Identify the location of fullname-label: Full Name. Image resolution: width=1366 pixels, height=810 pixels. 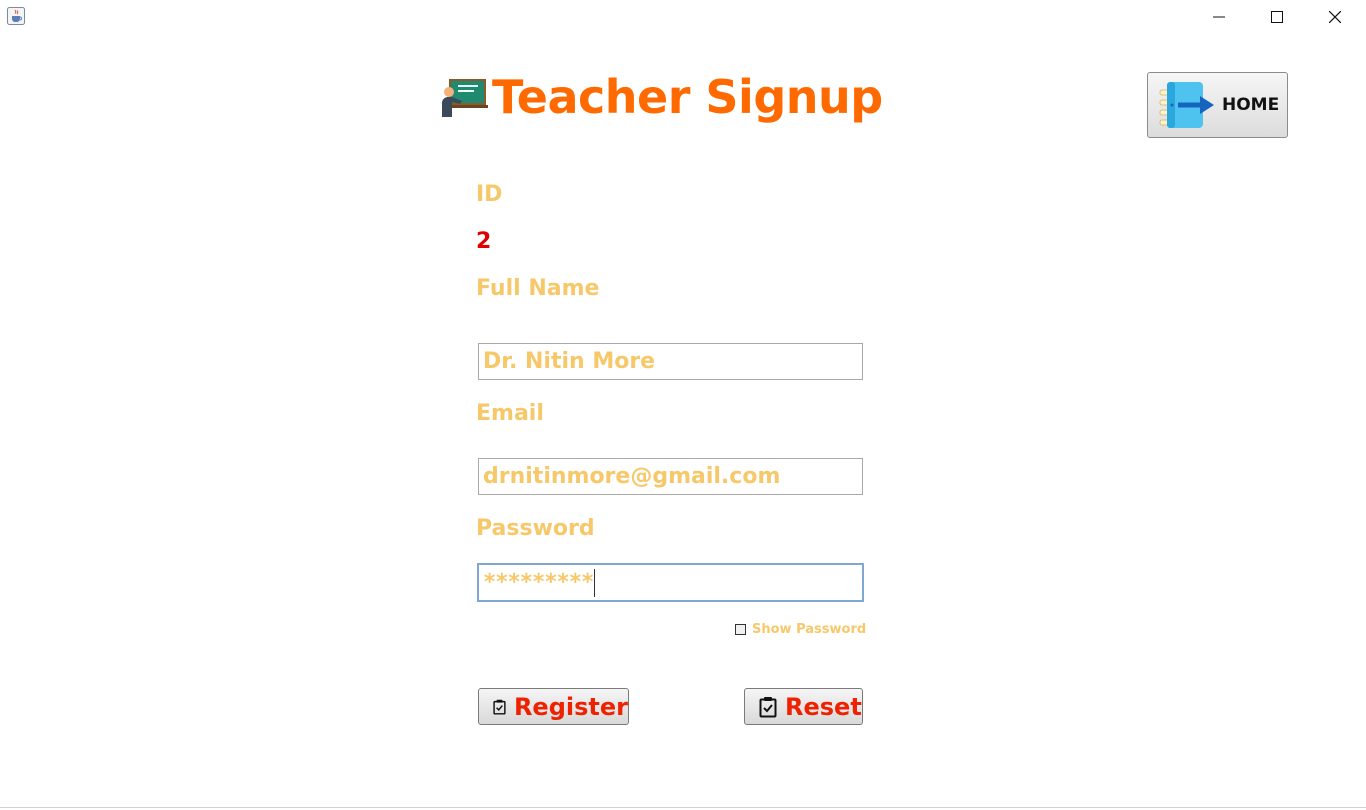
(538, 288).